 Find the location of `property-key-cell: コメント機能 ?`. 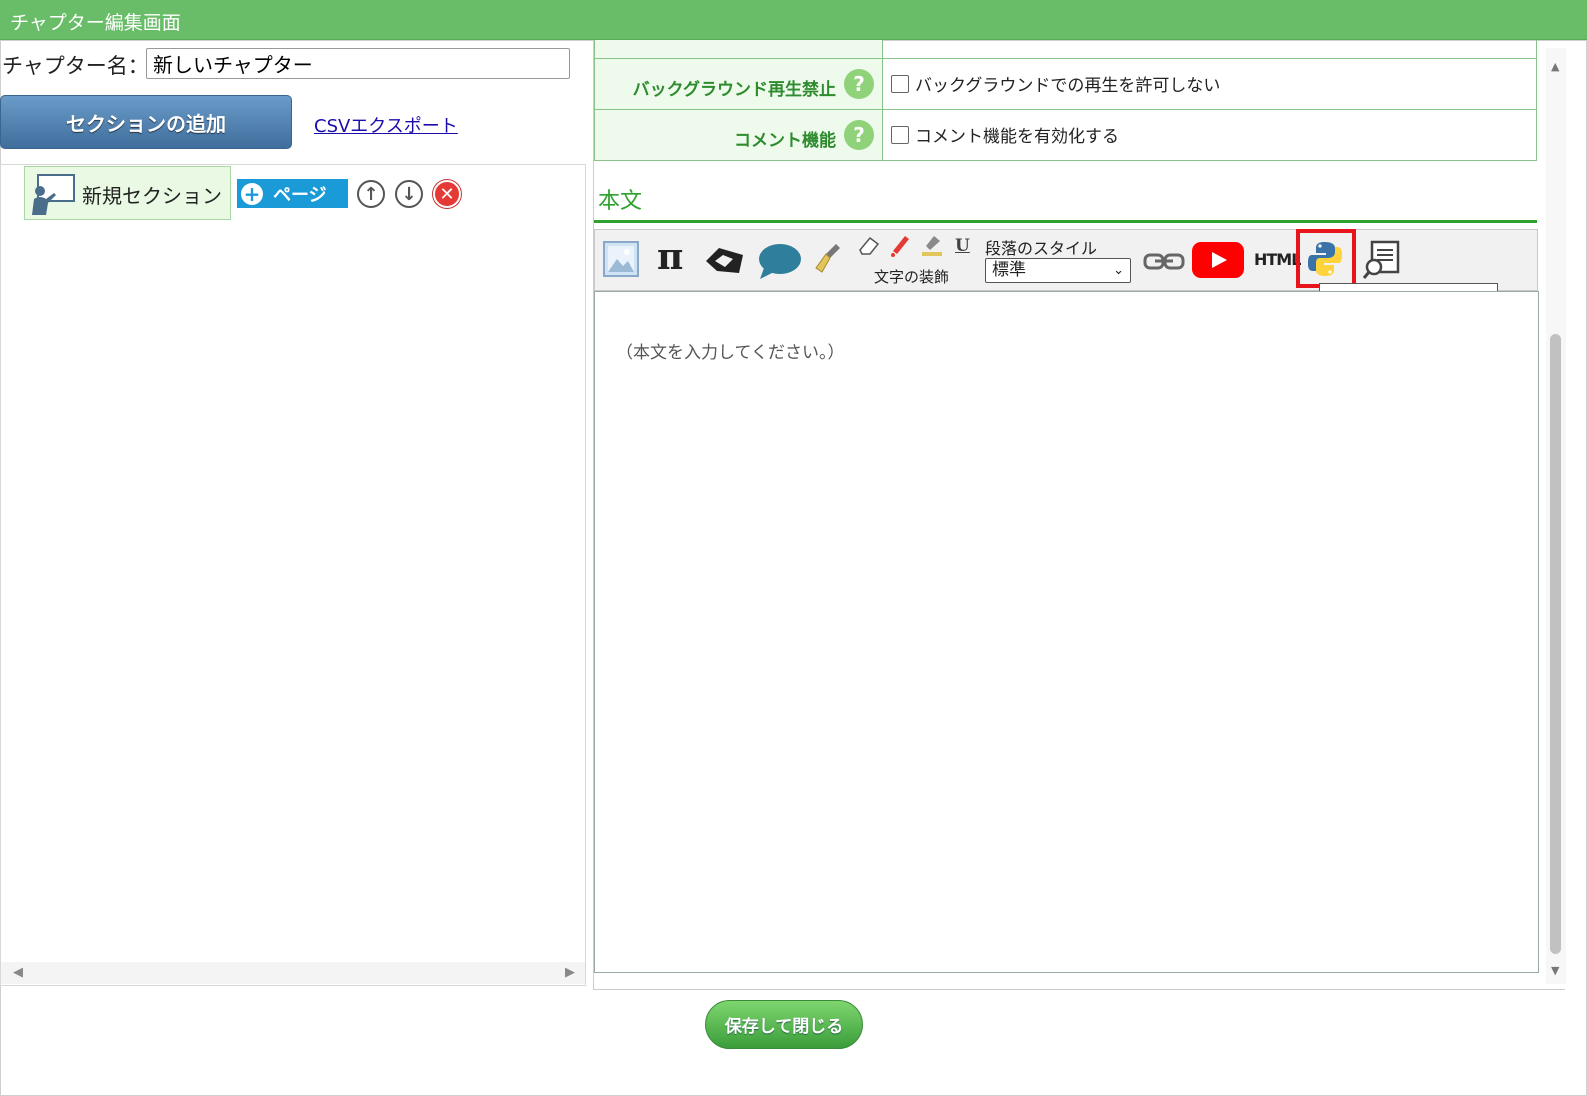

property-key-cell: コメント機能 ? is located at coordinates (739, 135).